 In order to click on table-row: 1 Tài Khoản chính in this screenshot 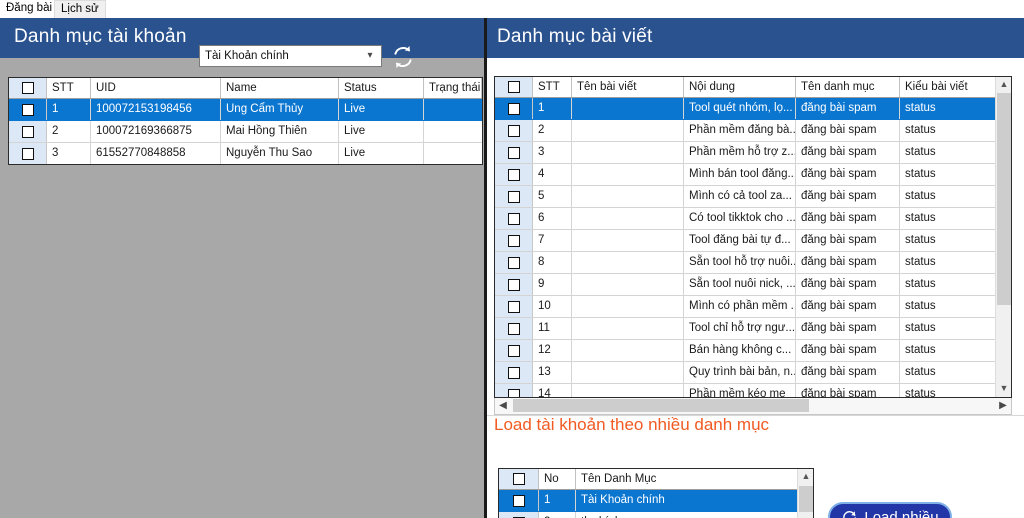, I will do `click(656, 501)`.